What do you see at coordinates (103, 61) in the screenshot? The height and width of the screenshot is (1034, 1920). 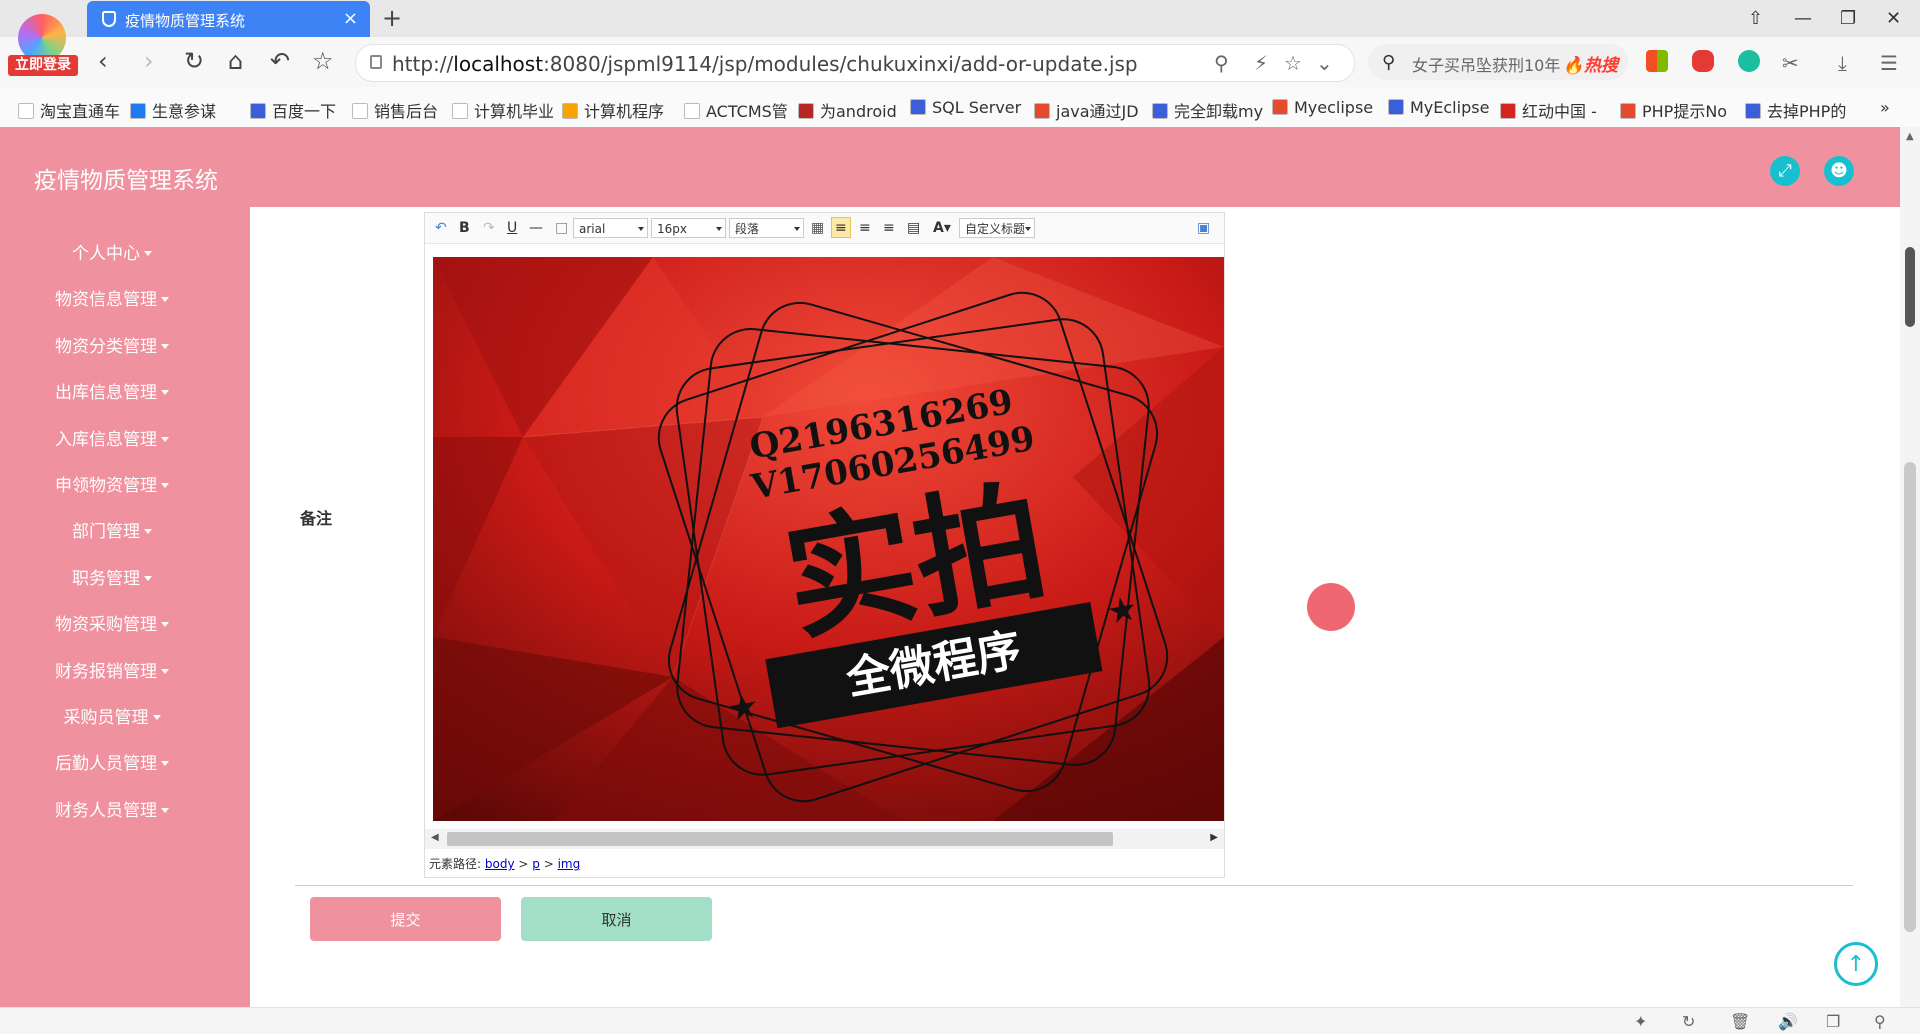 I see `back-icon: ‹` at bounding box center [103, 61].